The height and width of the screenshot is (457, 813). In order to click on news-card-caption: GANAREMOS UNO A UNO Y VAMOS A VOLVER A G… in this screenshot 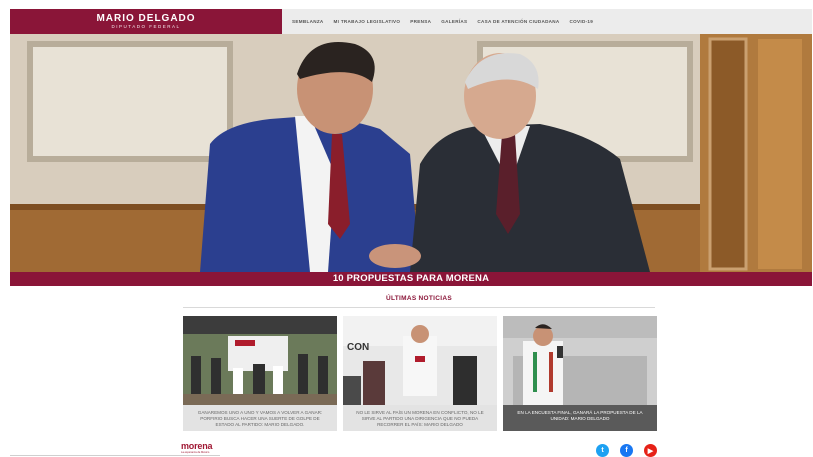, I will do `click(260, 418)`.